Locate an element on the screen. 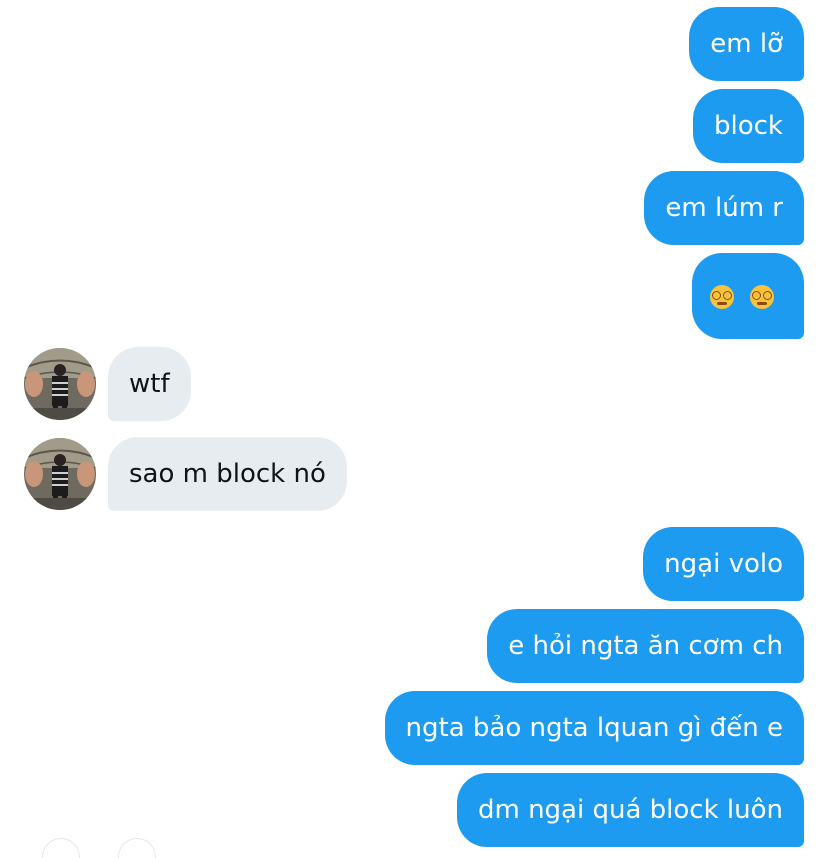 This screenshot has width=828, height=858. message-bubble-incoming: wtf is located at coordinates (149, 384).